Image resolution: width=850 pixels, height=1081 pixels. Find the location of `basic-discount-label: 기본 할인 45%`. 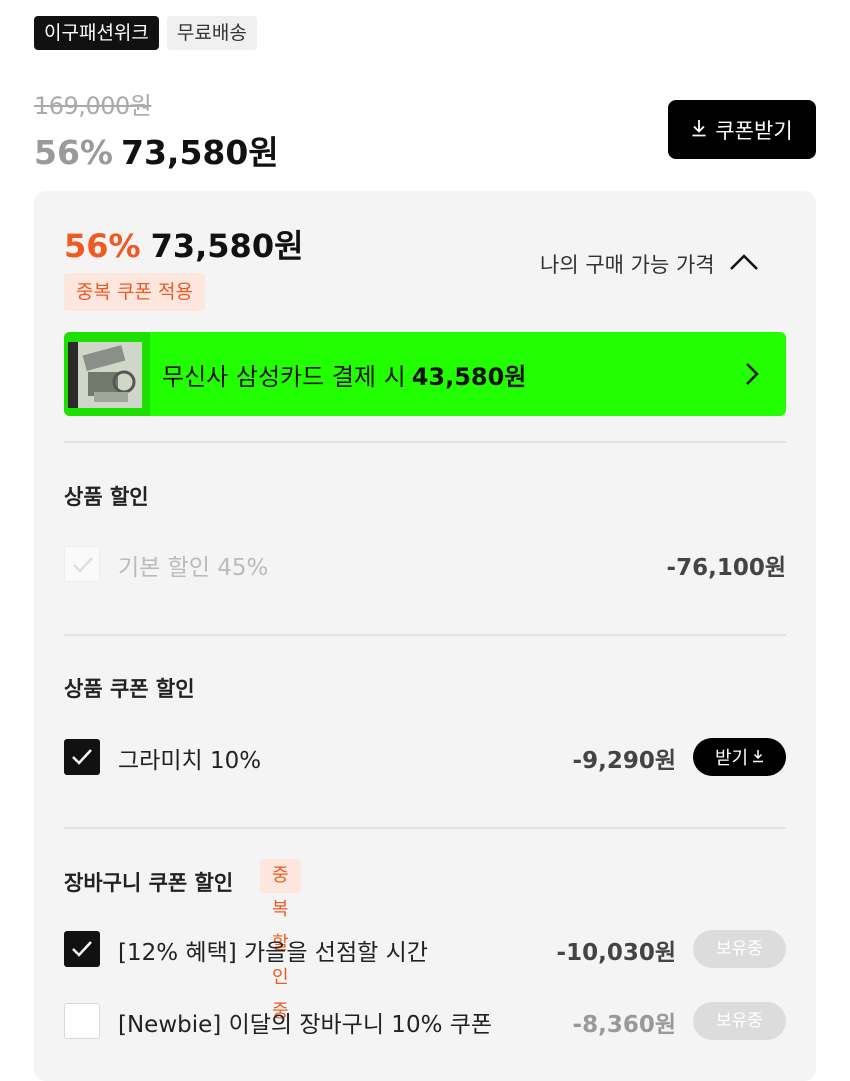

basic-discount-label: 기본 할인 45% is located at coordinates (193, 568).